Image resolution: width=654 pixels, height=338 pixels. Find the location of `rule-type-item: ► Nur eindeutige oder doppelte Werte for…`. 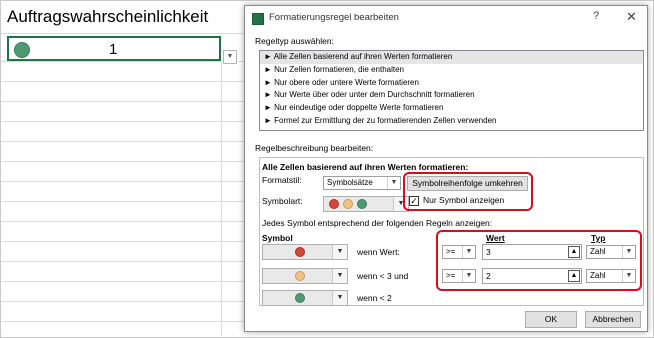

rule-type-item: ► Nur eindeutige oder doppelte Werte for… is located at coordinates (451, 108).